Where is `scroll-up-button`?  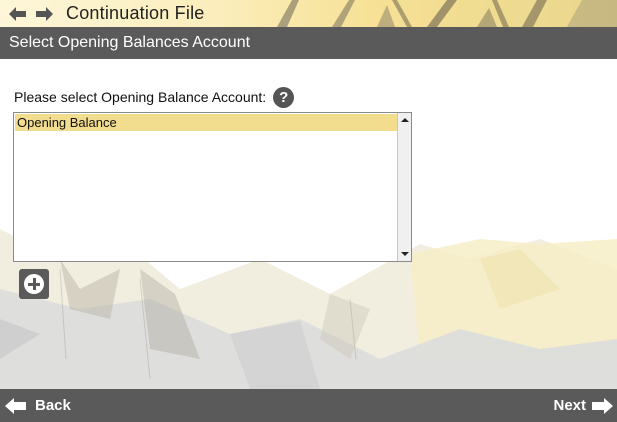 scroll-up-button is located at coordinates (404, 120).